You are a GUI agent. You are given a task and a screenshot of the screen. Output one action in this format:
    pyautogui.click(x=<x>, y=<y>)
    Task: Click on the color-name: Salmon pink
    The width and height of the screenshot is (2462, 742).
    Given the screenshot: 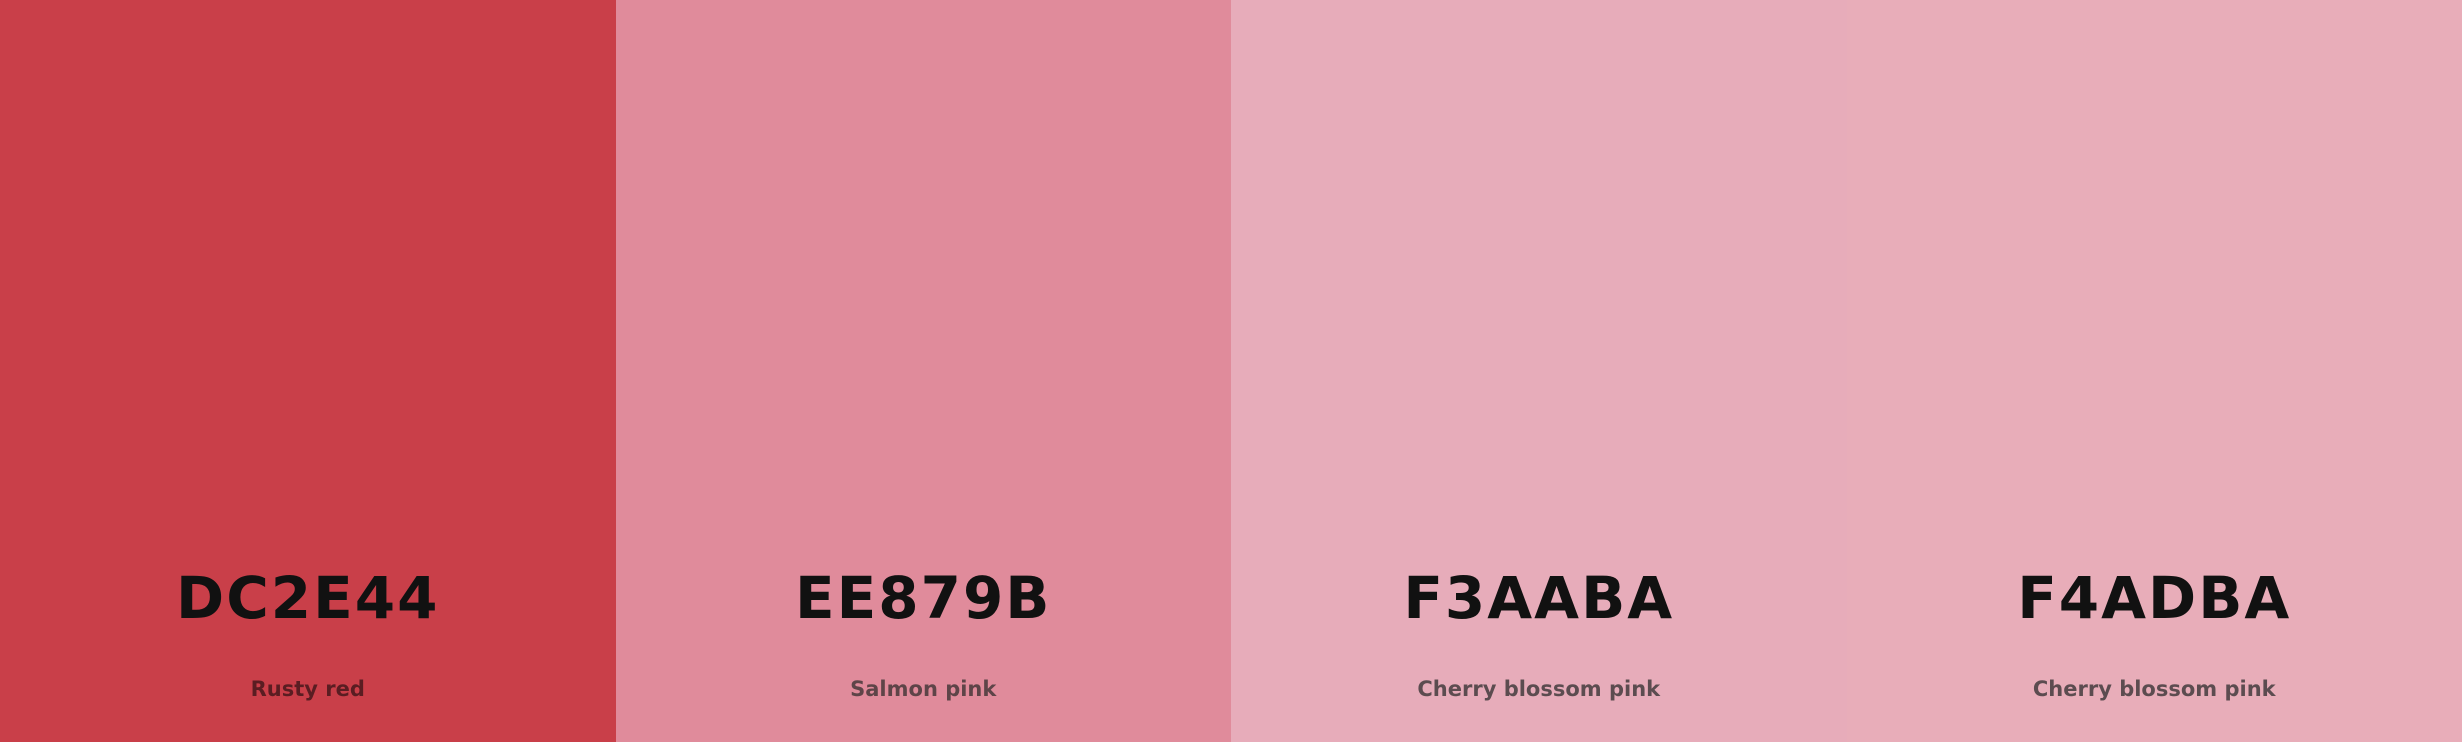 What is the action you would take?
    pyautogui.click(x=923, y=689)
    